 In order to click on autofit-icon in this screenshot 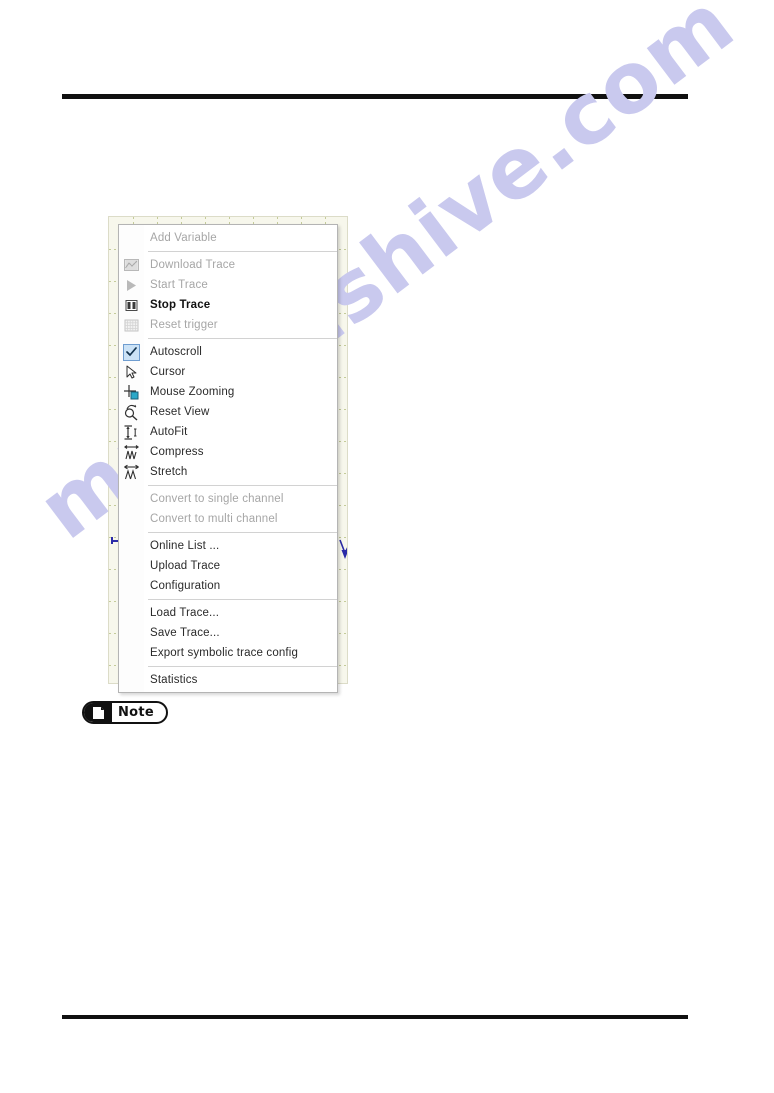, I will do `click(131, 432)`.